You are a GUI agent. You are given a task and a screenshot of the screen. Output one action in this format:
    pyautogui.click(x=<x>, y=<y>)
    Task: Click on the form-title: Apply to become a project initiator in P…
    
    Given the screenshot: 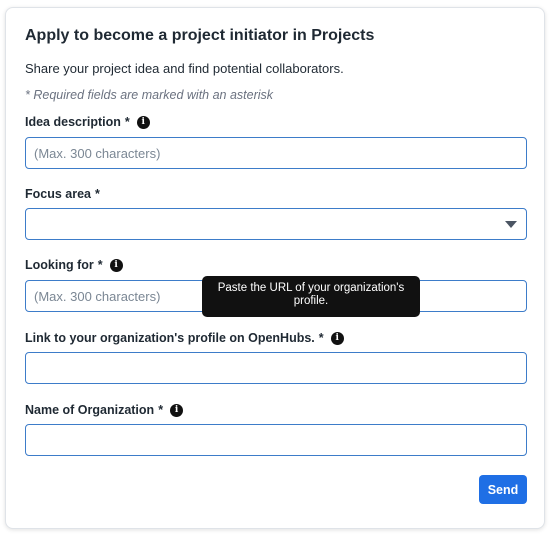 What is the action you would take?
    pyautogui.click(x=200, y=35)
    